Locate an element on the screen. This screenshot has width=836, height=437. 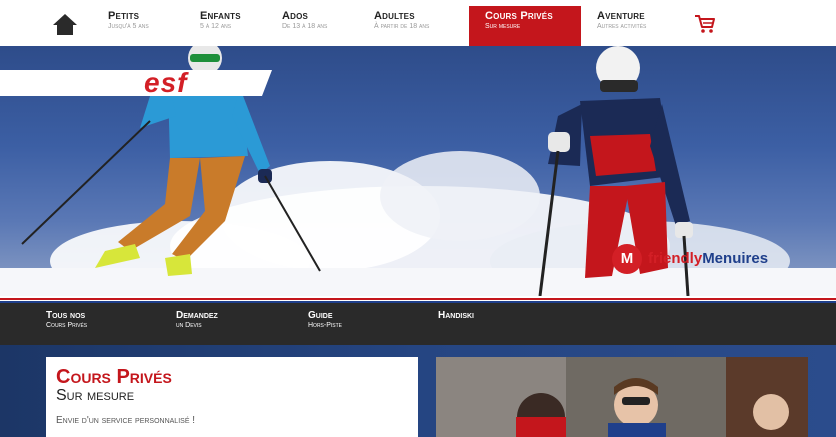
tricolor-divider is located at coordinates (418, 299).